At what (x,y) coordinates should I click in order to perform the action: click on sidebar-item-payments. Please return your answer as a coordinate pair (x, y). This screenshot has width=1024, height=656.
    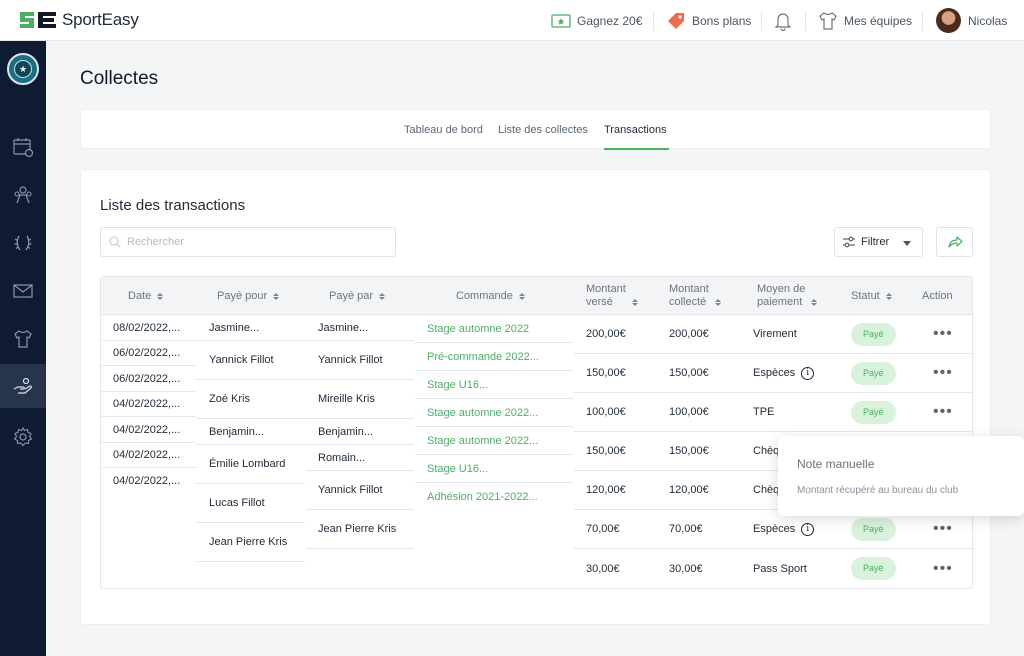
    Looking at the image, I should click on (23, 386).